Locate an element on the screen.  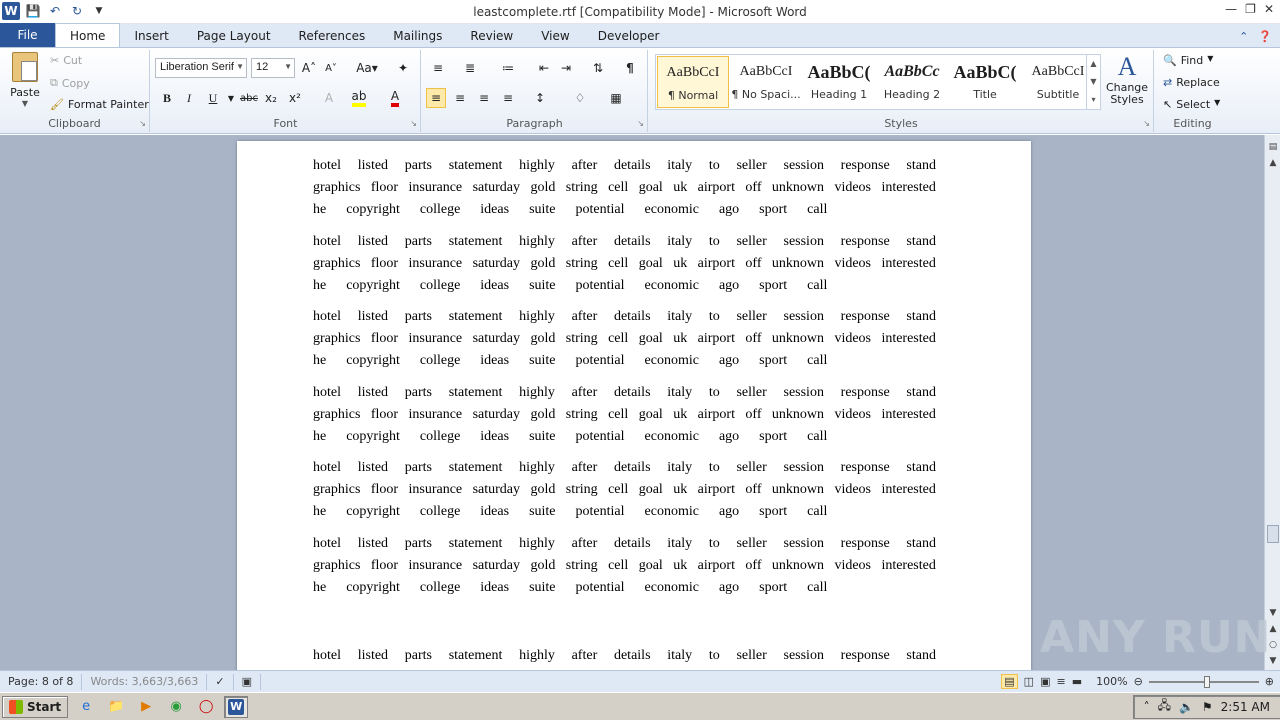
format-painter-button: 🖌 Format Painter is located at coordinates (99, 104).